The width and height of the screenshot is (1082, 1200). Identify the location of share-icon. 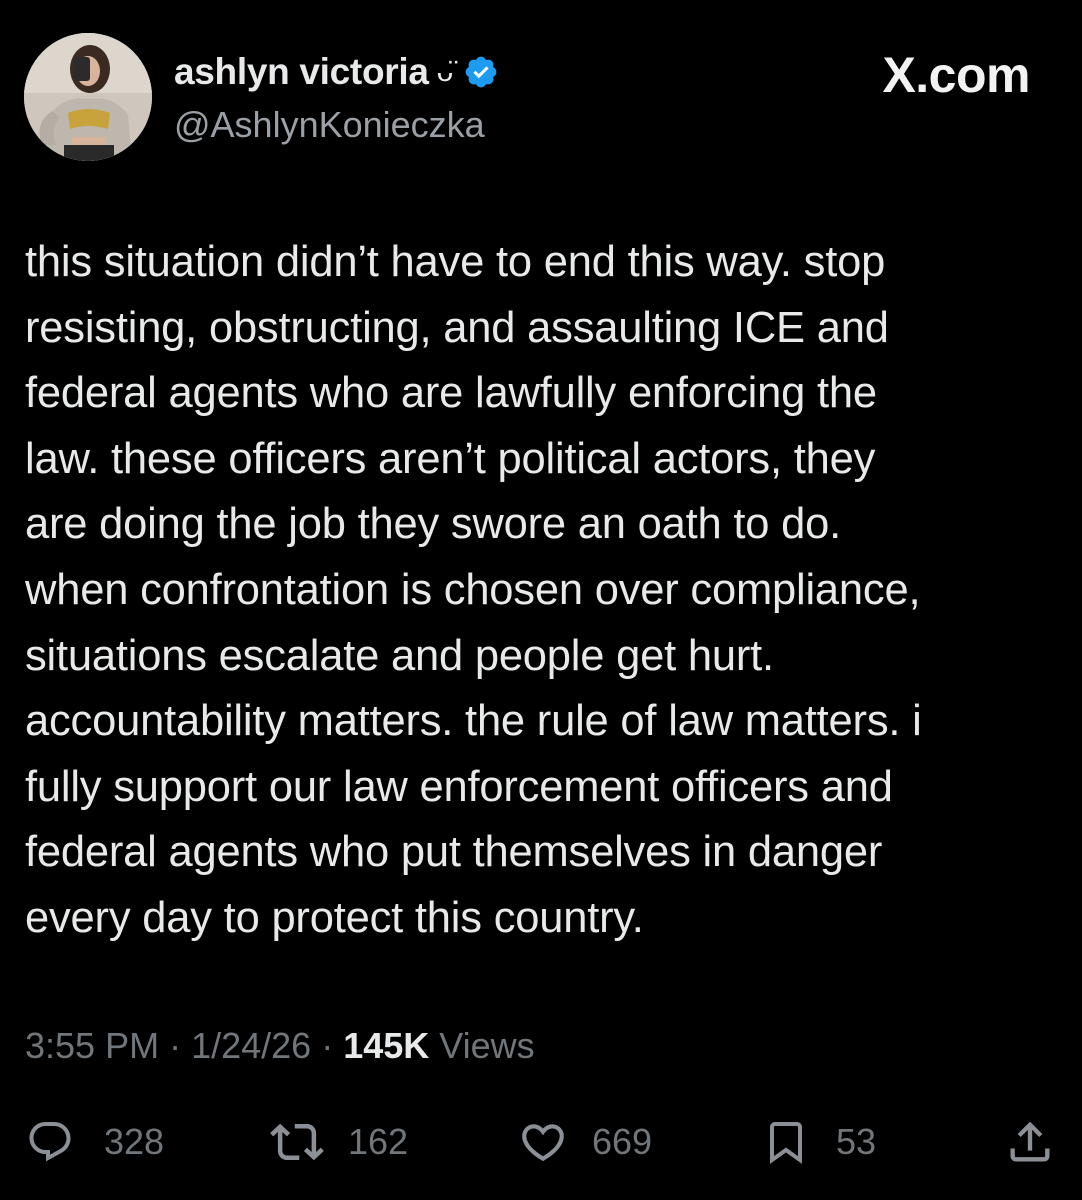
(1030, 1142).